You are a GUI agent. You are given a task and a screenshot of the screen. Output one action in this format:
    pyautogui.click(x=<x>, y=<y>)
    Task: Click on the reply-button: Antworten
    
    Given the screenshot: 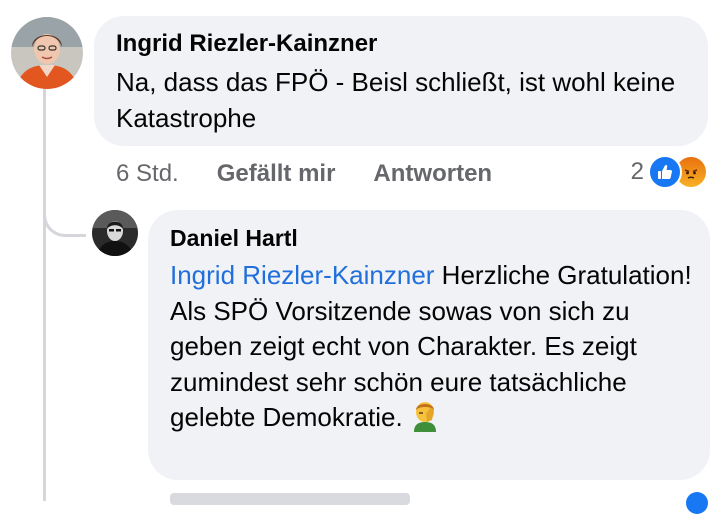 What is the action you would take?
    pyautogui.click(x=432, y=174)
    